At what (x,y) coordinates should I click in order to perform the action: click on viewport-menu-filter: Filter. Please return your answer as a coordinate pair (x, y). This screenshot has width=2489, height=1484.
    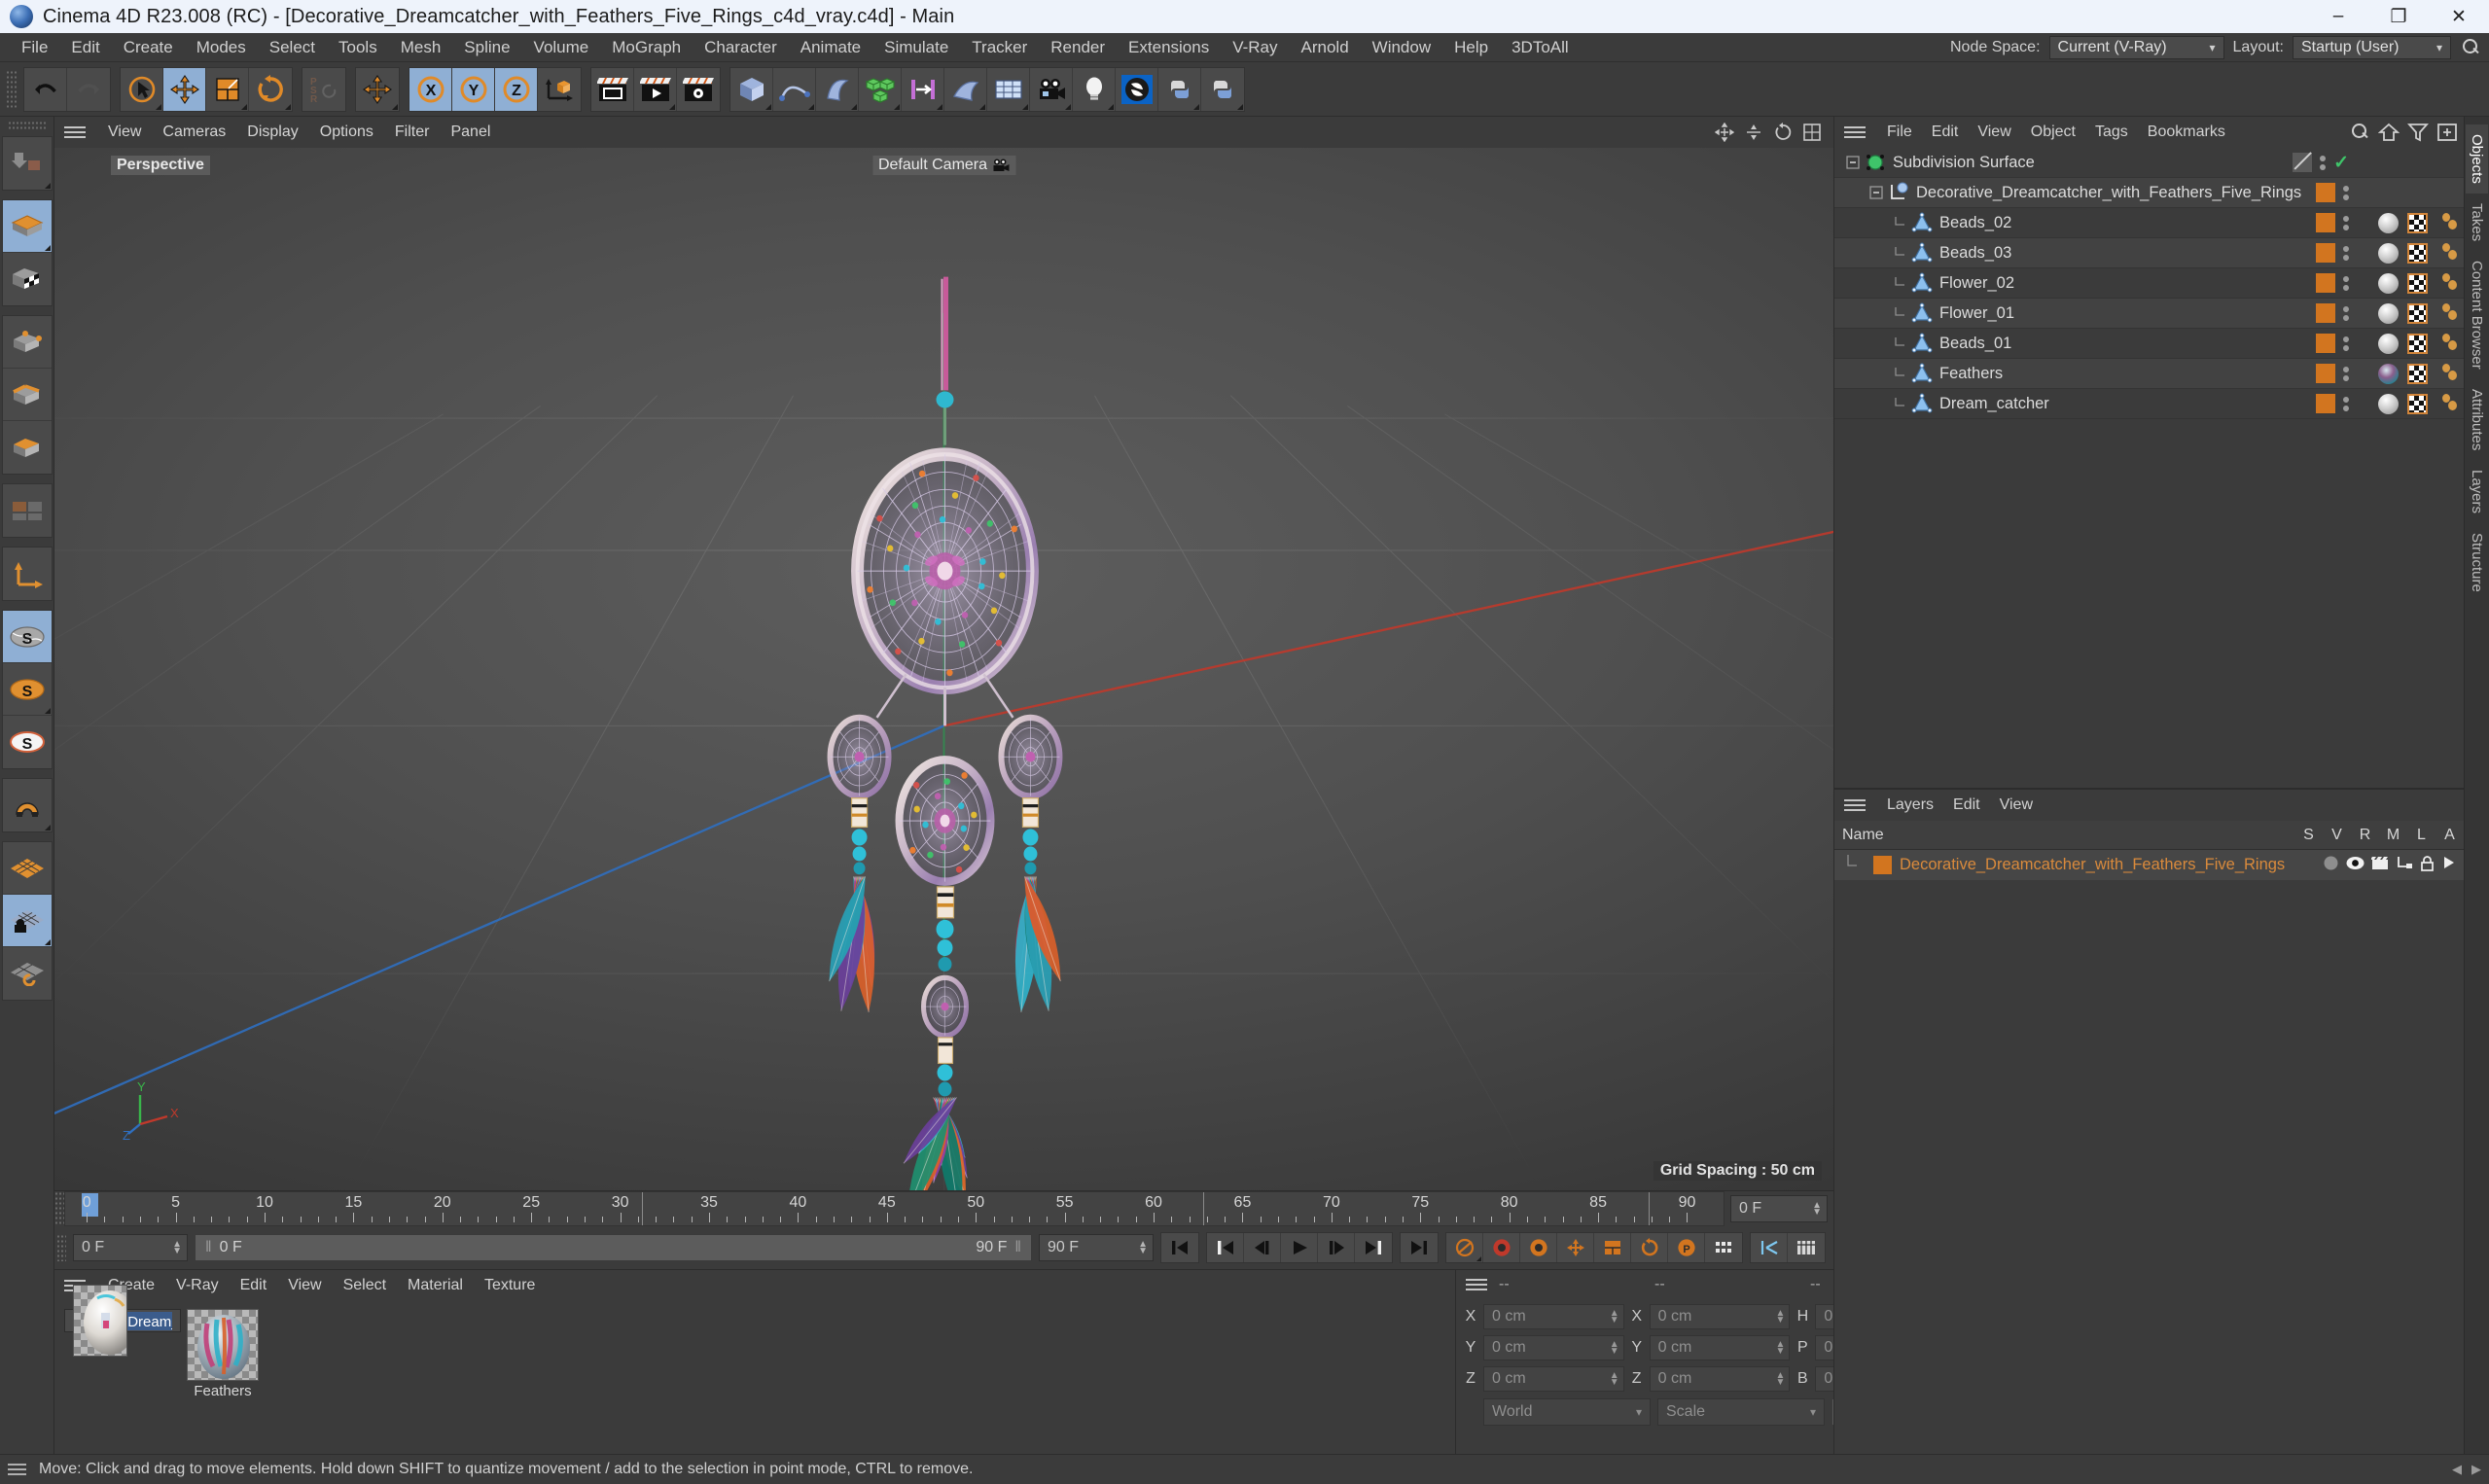
    Looking at the image, I should click on (412, 132).